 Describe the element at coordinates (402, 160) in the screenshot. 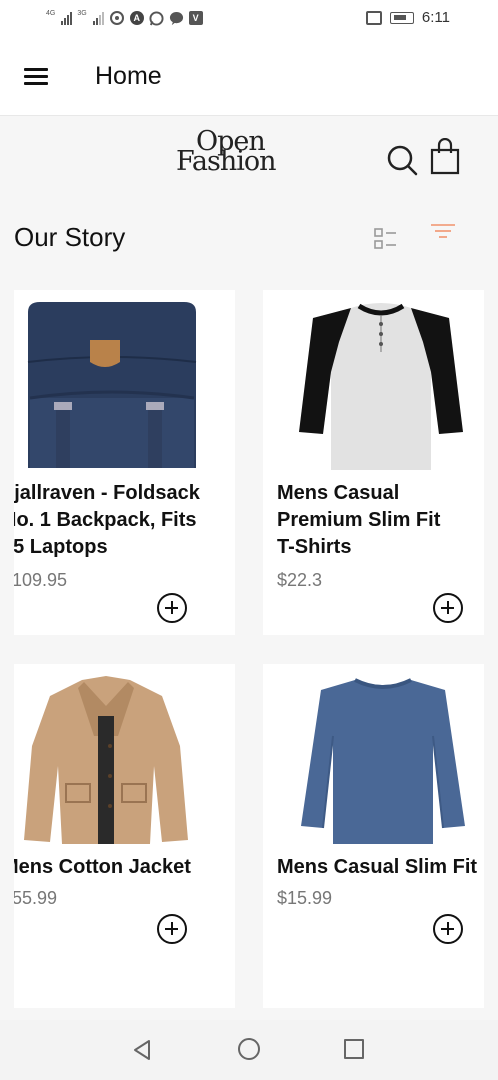

I see `search-icon` at that location.